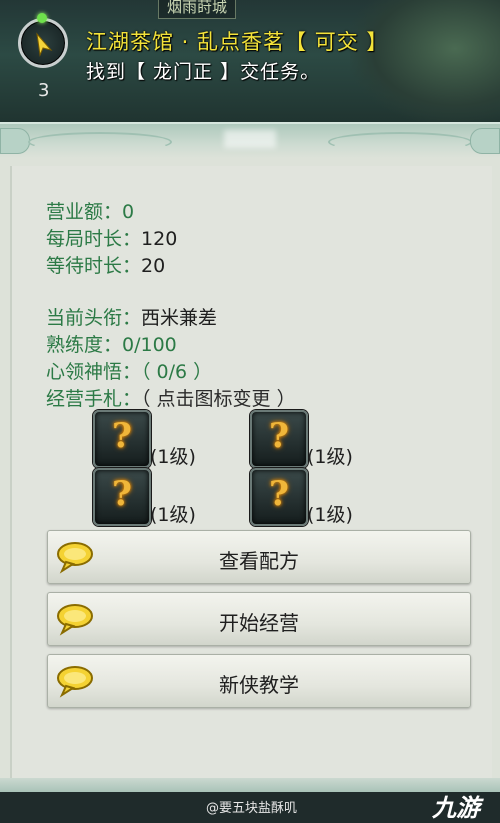 This screenshot has height=823, width=500. Describe the element at coordinates (250, 785) in the screenshot. I see `panel-footer` at that location.